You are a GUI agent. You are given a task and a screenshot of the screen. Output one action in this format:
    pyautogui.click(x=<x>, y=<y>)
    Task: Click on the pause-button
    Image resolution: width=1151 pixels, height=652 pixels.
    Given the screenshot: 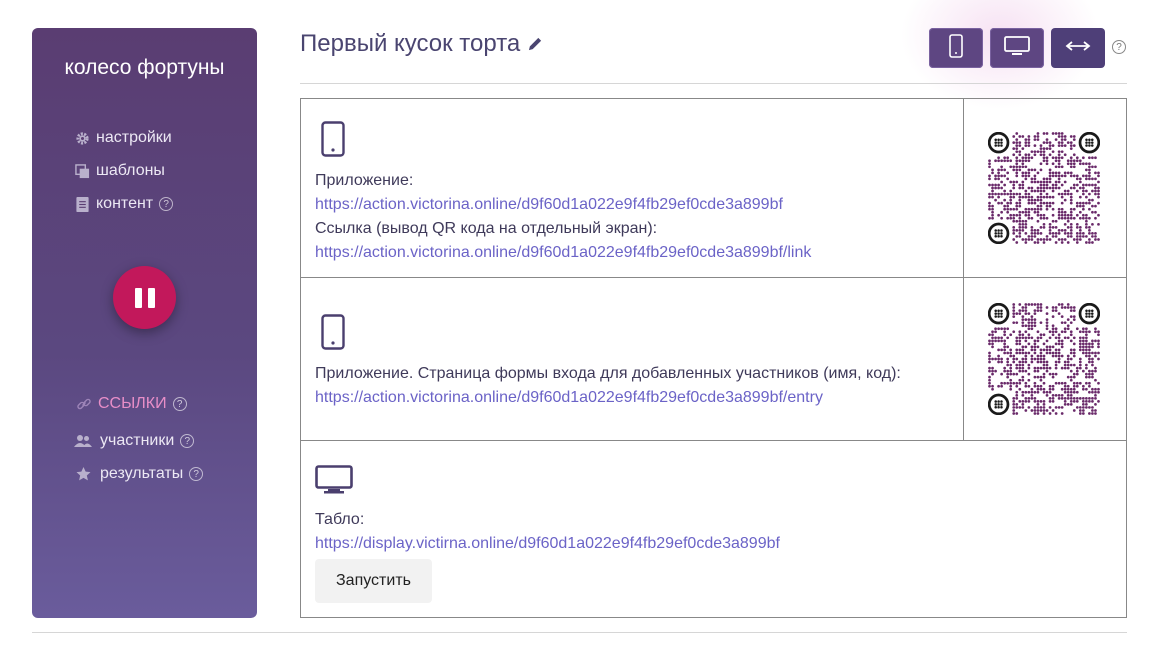 What is the action you would take?
    pyautogui.click(x=144, y=297)
    